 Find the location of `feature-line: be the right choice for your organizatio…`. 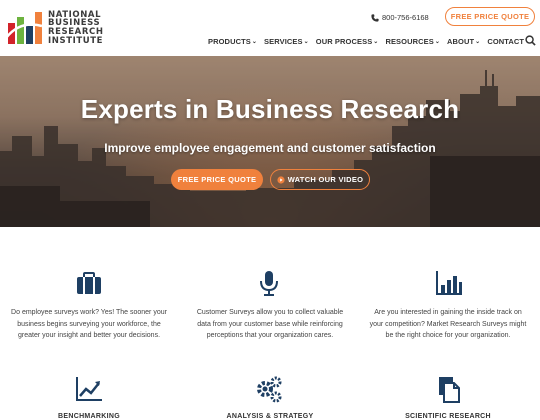

feature-line: be the right choice for your organizatio… is located at coordinates (448, 335).